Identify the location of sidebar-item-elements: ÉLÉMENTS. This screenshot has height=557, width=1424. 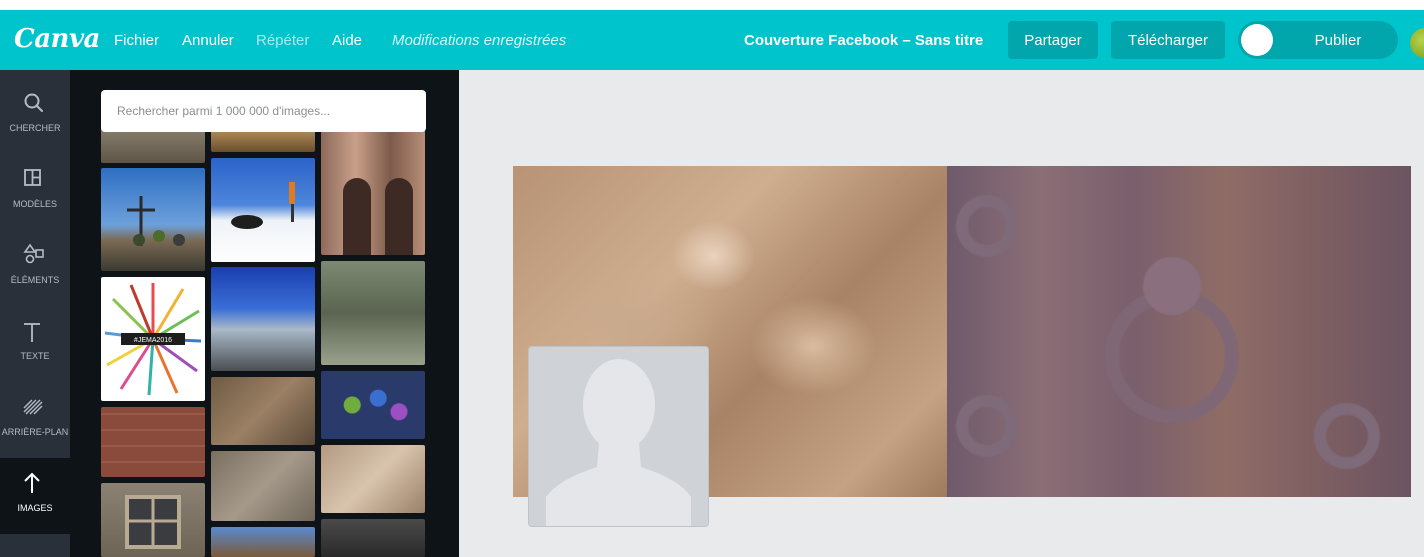
(35, 268).